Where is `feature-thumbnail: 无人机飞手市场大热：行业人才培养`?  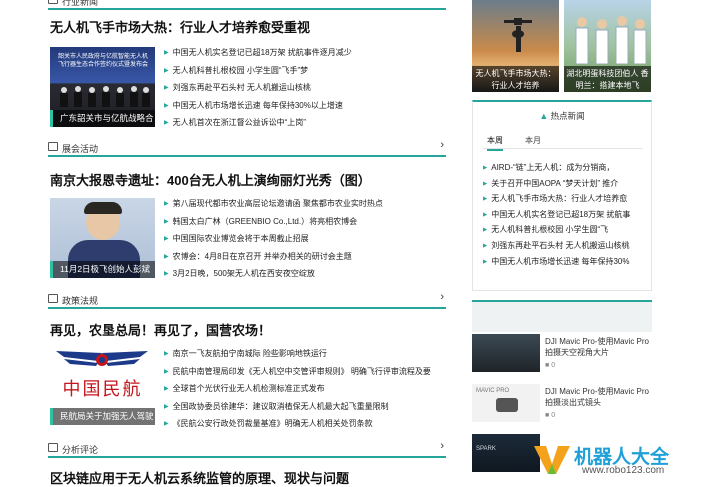
feature-thumbnail: 无人机飞手市场大热：行业人才培养 is located at coordinates (515, 46).